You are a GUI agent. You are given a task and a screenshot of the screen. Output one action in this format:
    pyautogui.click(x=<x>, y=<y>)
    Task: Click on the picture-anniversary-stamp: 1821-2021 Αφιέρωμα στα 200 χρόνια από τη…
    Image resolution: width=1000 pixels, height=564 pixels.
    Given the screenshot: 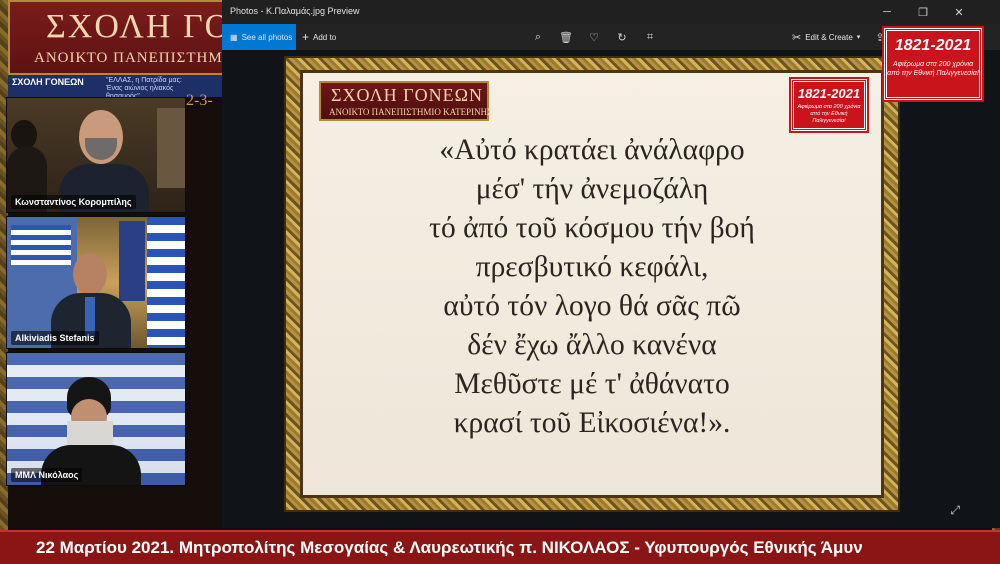 What is the action you would take?
    pyautogui.click(x=829, y=105)
    